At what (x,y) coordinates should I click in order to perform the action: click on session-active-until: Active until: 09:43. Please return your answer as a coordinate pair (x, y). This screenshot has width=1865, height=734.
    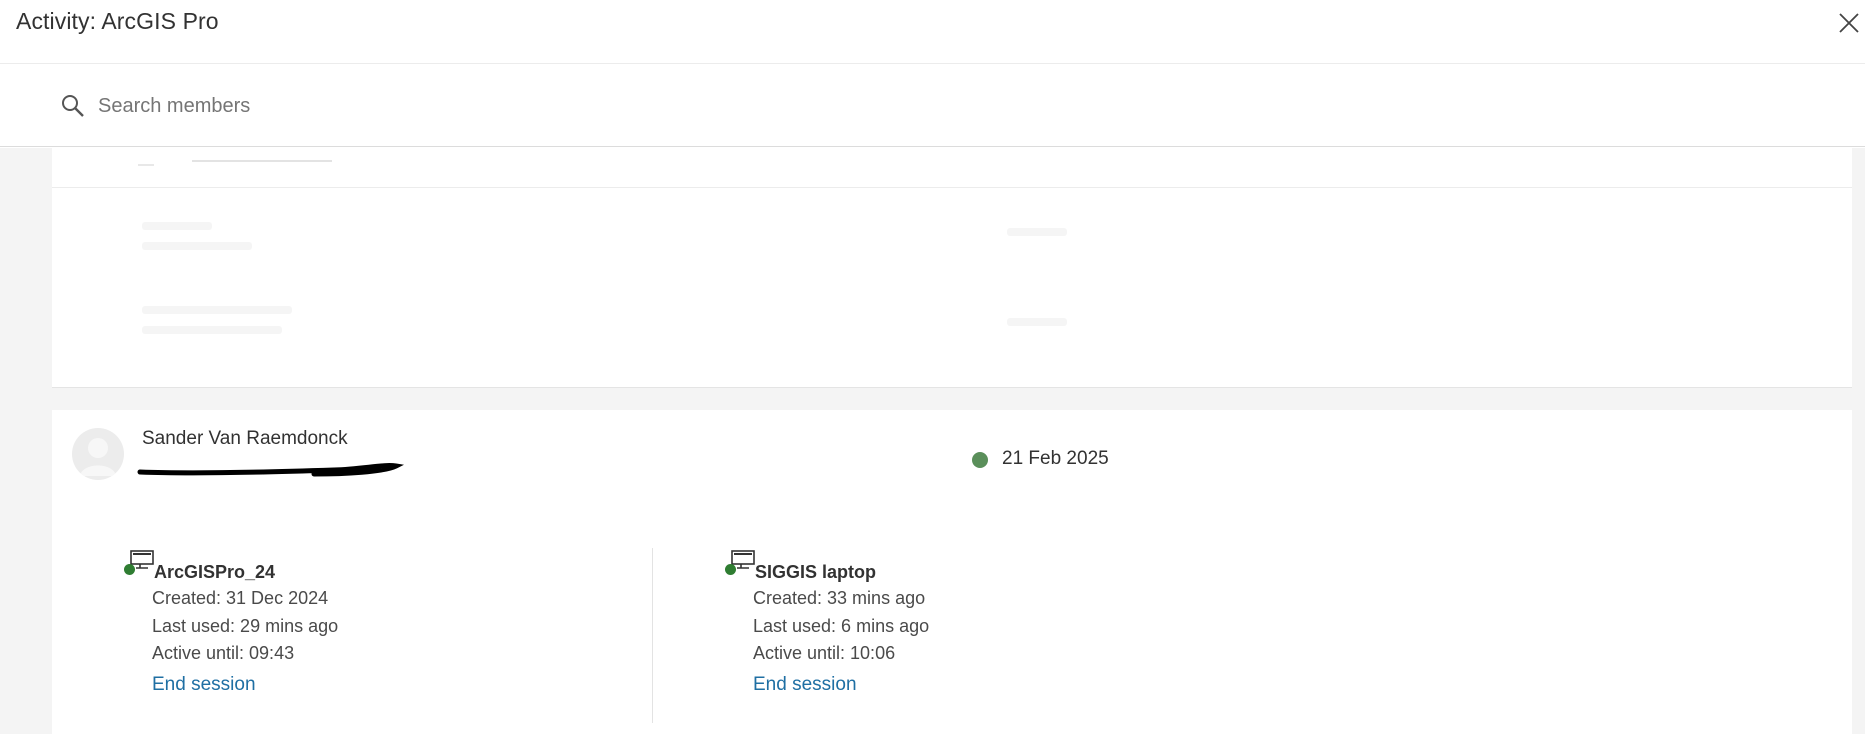
    Looking at the image, I should click on (223, 653).